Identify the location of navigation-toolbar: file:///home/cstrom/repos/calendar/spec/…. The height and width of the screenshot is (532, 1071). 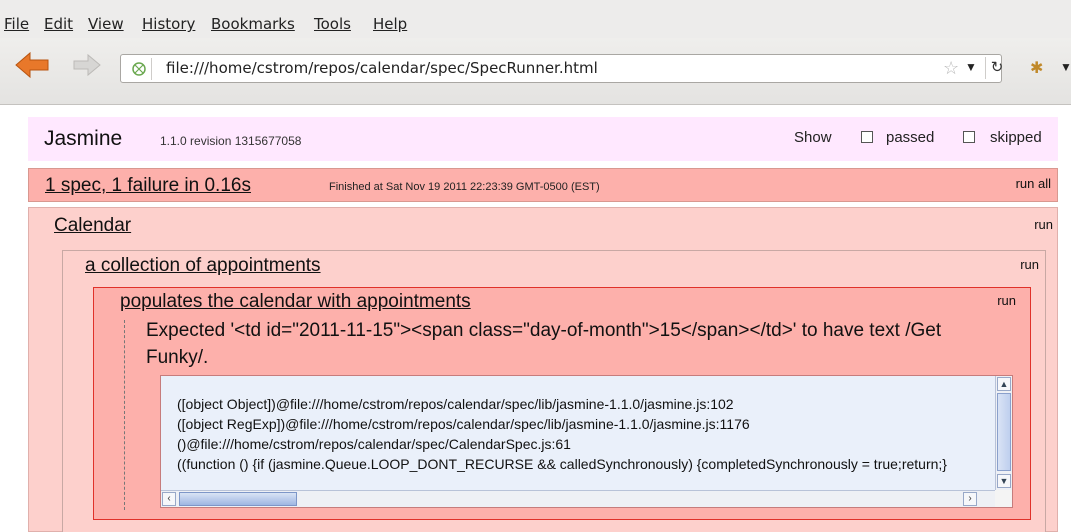
(535, 71).